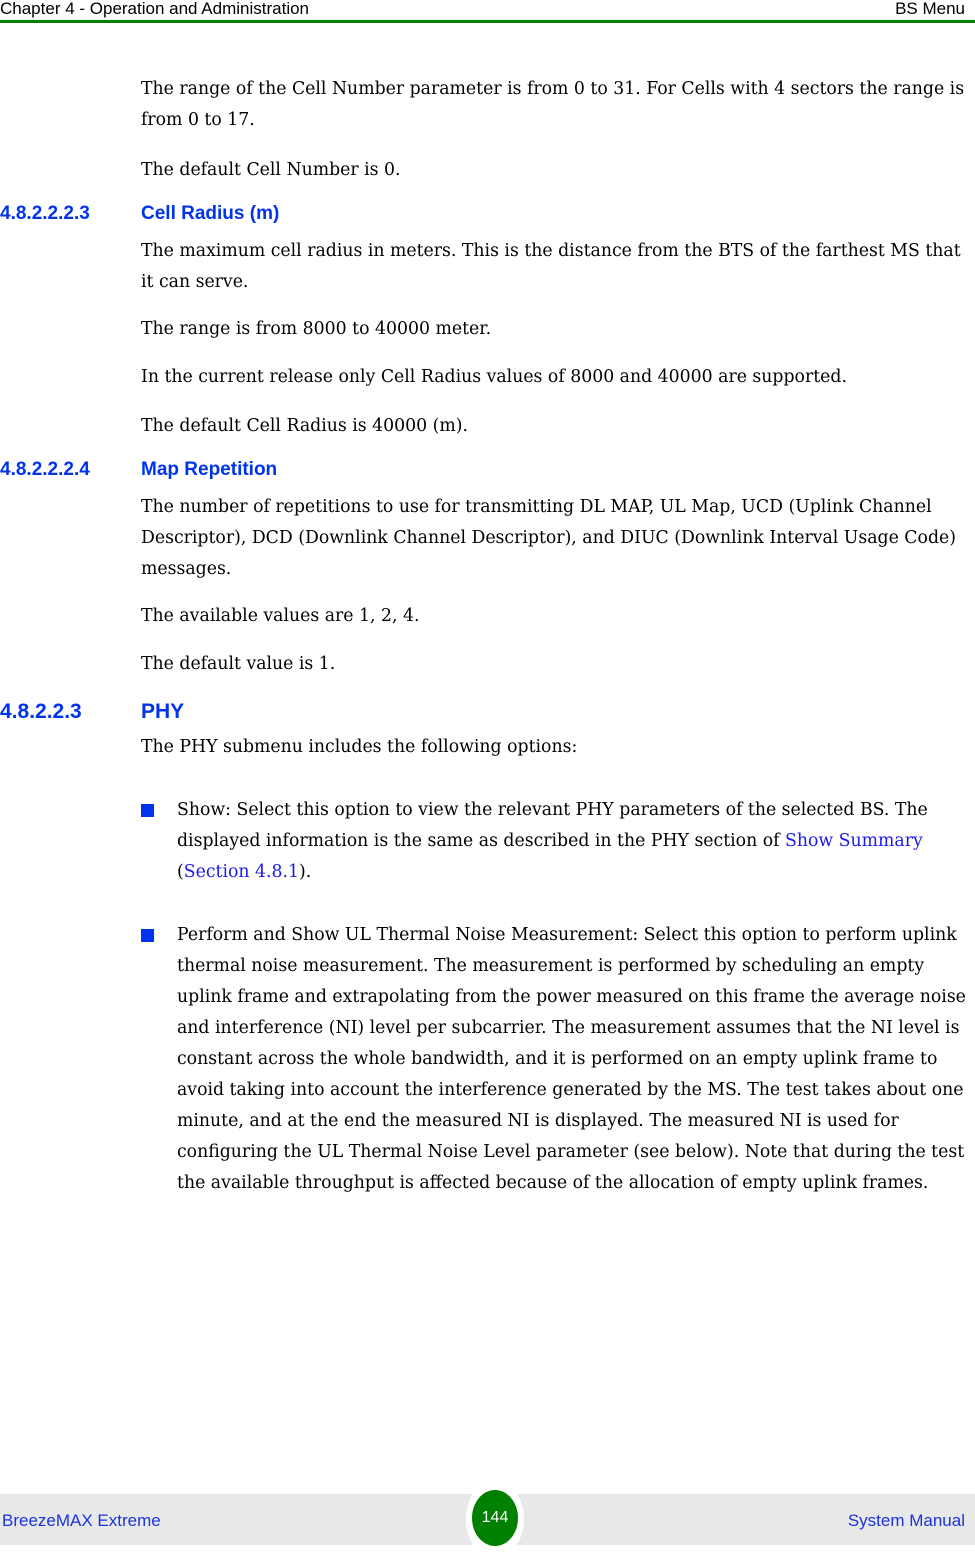 The width and height of the screenshot is (975, 1558). Describe the element at coordinates (930, 9) in the screenshot. I see `section-title: BS Menu` at that location.